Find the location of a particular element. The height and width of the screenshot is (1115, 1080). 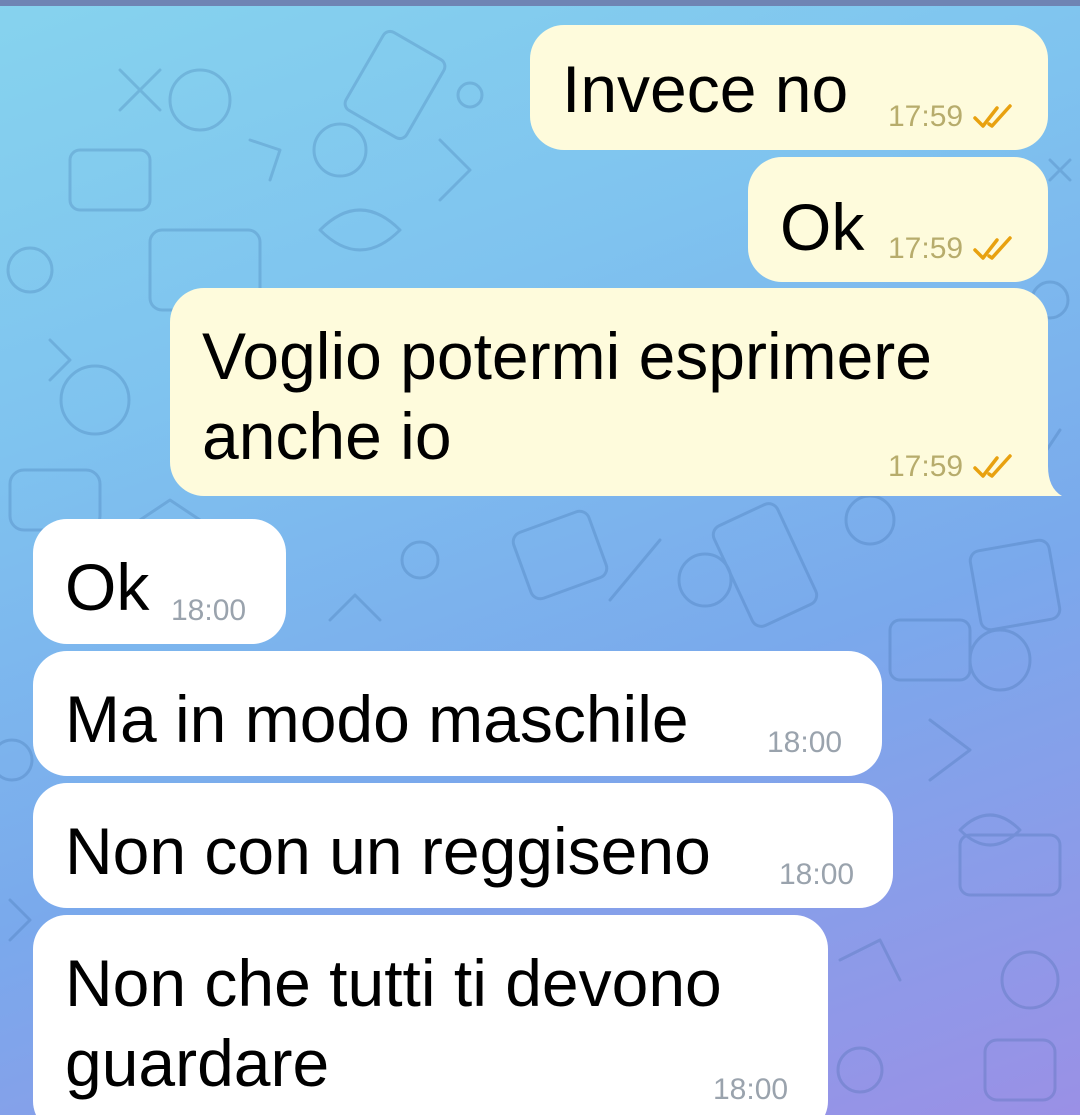

message-line: anche io is located at coordinates (327, 436).